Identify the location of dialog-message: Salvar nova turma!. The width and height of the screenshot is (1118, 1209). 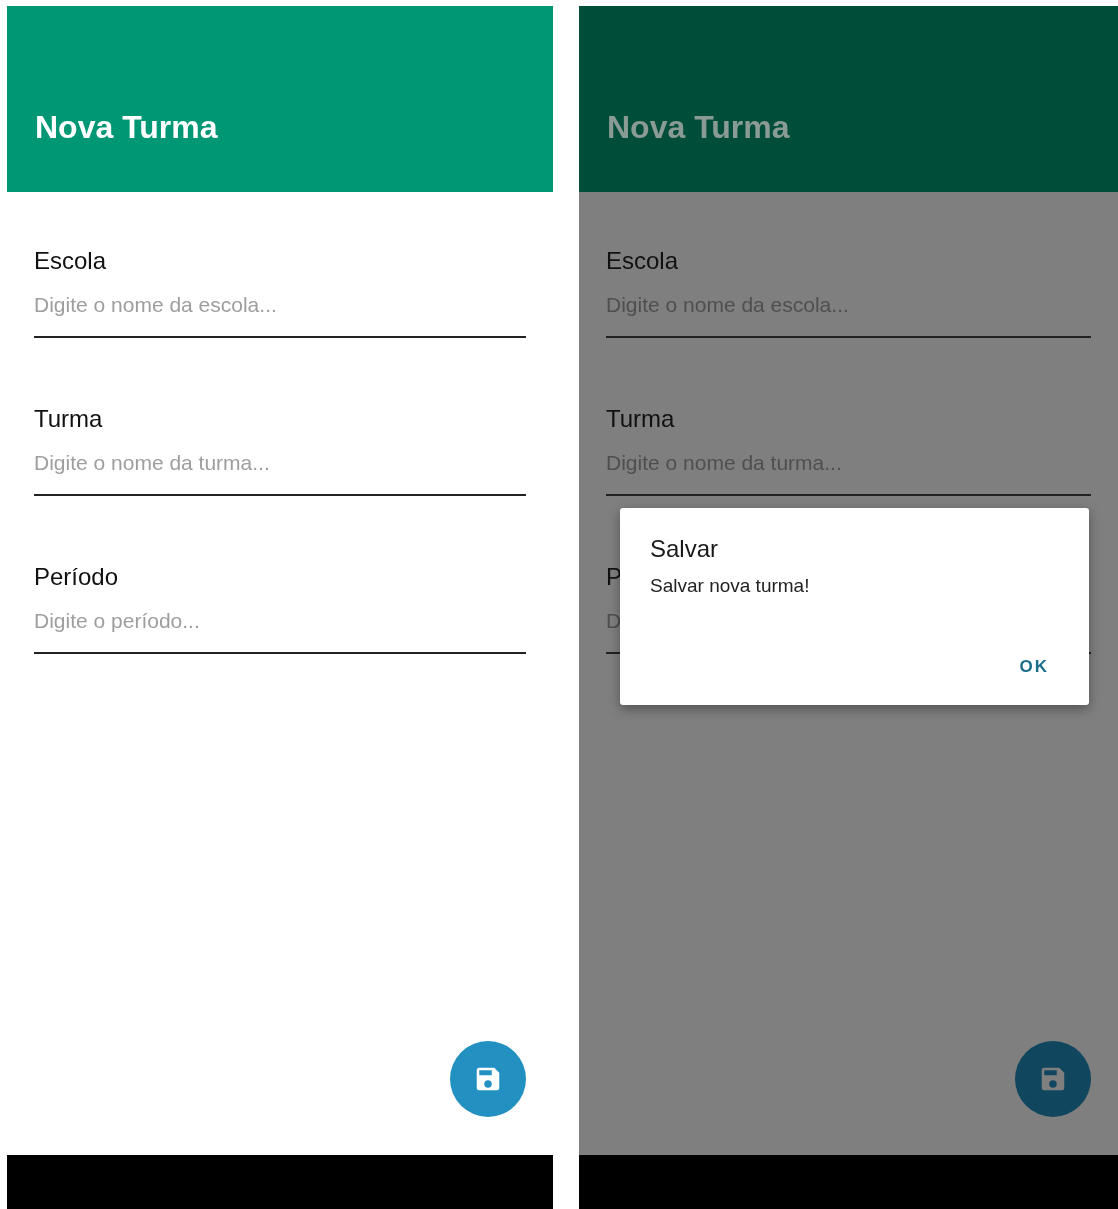
(730, 586).